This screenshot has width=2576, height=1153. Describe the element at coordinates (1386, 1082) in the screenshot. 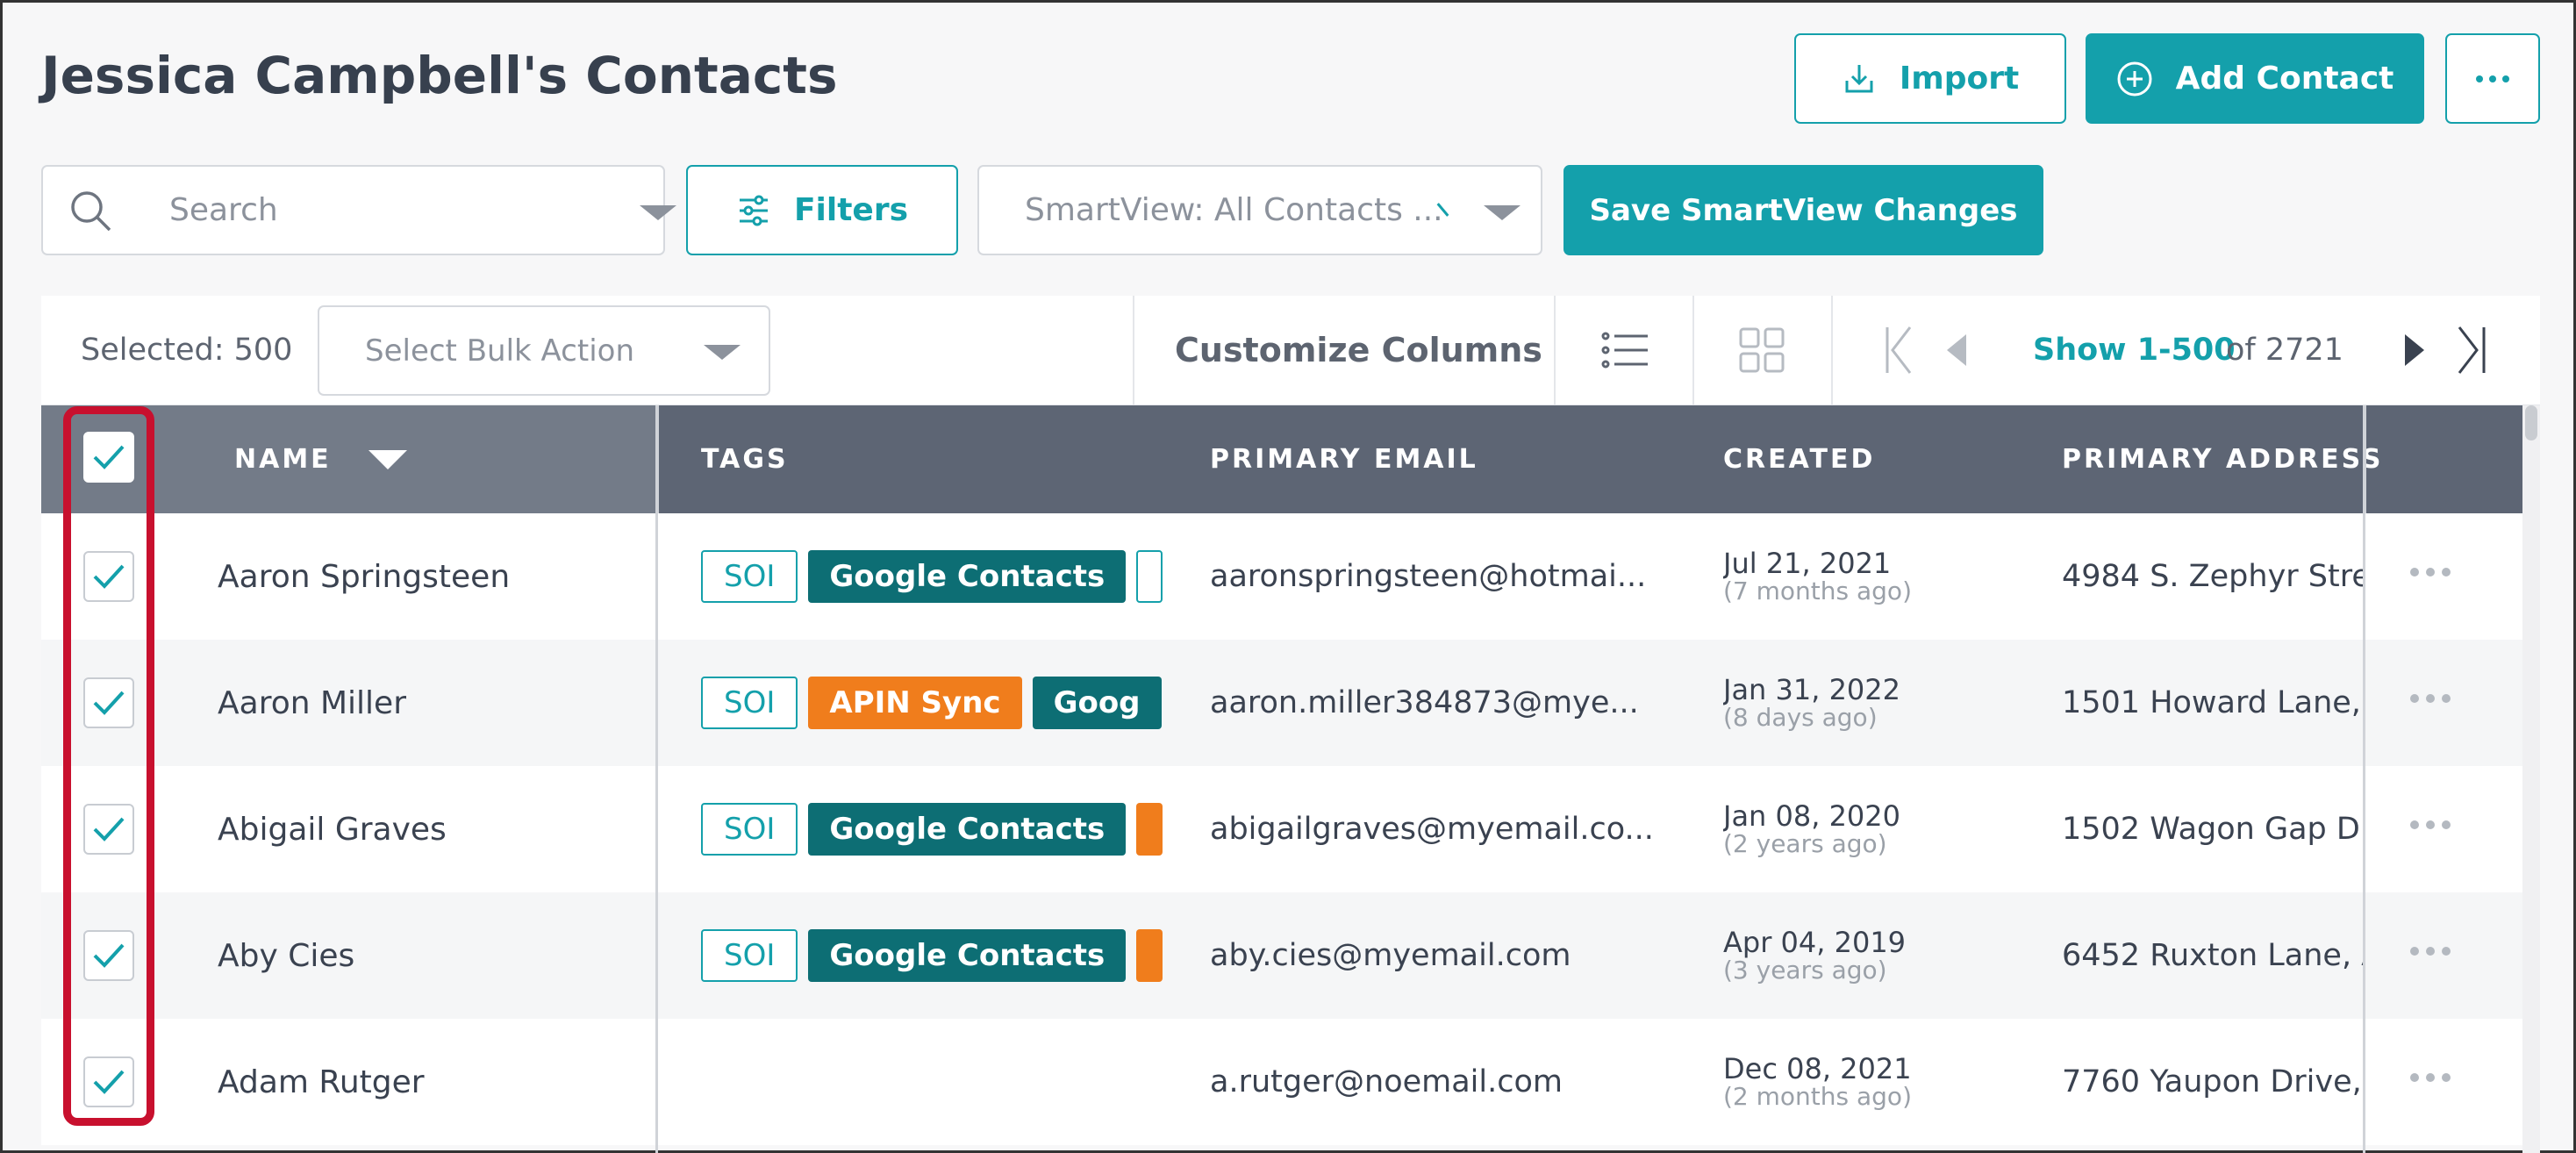

I see `contact-email: a.rutger@noemail.com` at that location.